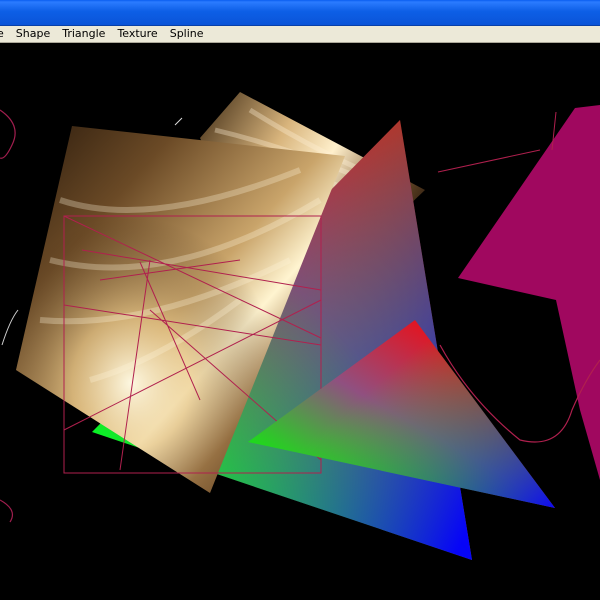 This screenshot has height=600, width=600. What do you see at coordinates (300, 13) in the screenshot?
I see `title-bar` at bounding box center [300, 13].